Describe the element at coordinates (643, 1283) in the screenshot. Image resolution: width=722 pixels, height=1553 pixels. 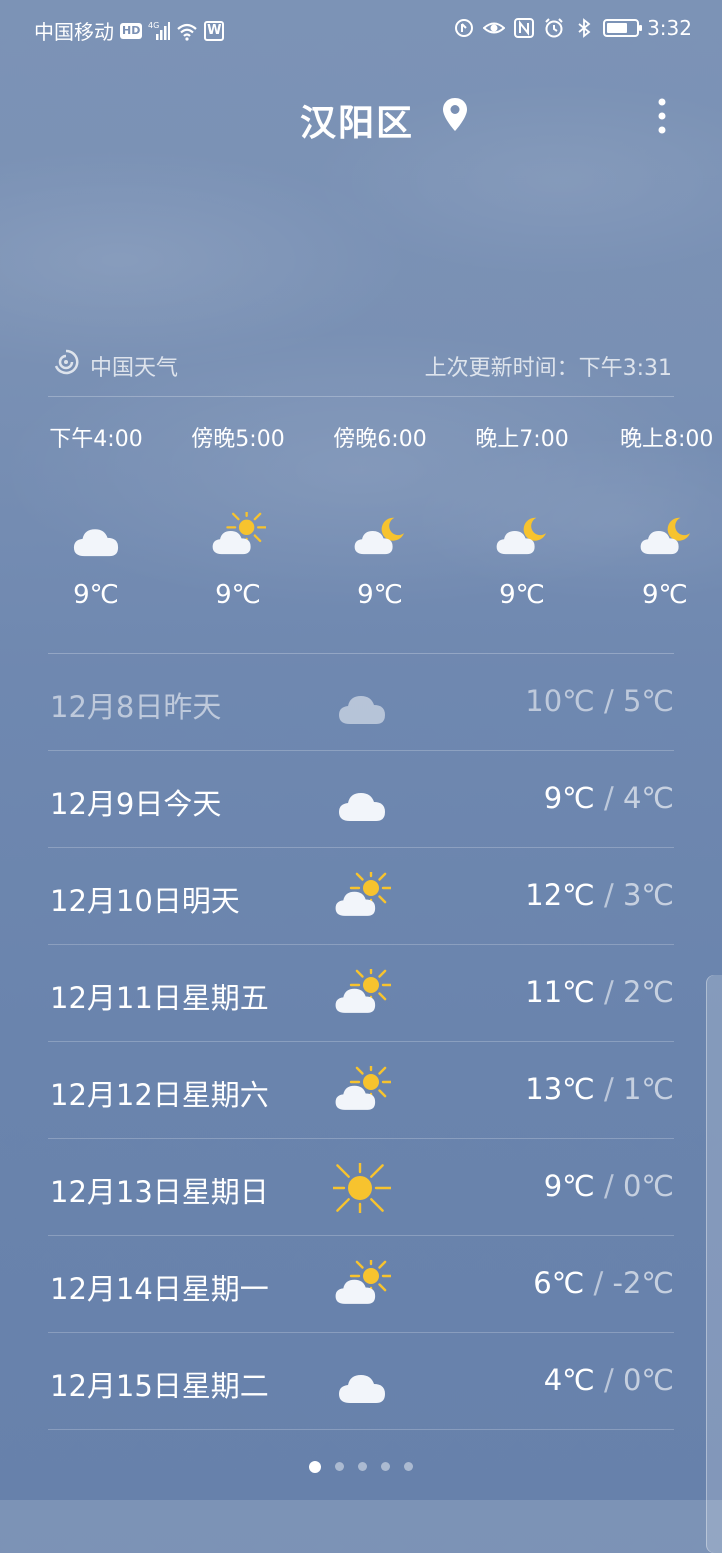
I see `temp-low: -2℃` at that location.